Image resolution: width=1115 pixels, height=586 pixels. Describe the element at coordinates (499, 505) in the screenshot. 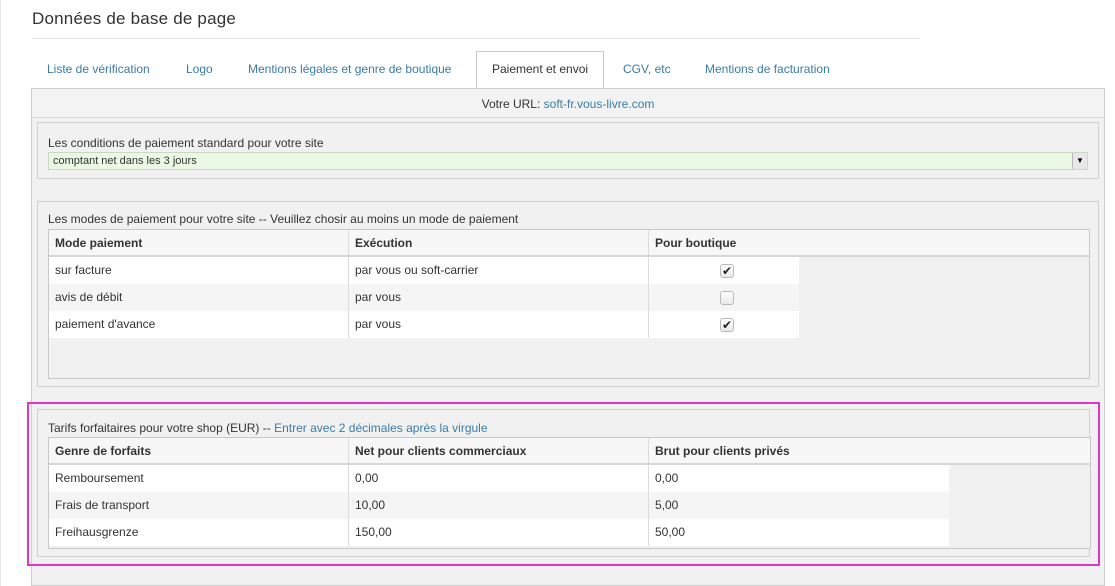

I see `net-commercial-cell: 10,00` at that location.